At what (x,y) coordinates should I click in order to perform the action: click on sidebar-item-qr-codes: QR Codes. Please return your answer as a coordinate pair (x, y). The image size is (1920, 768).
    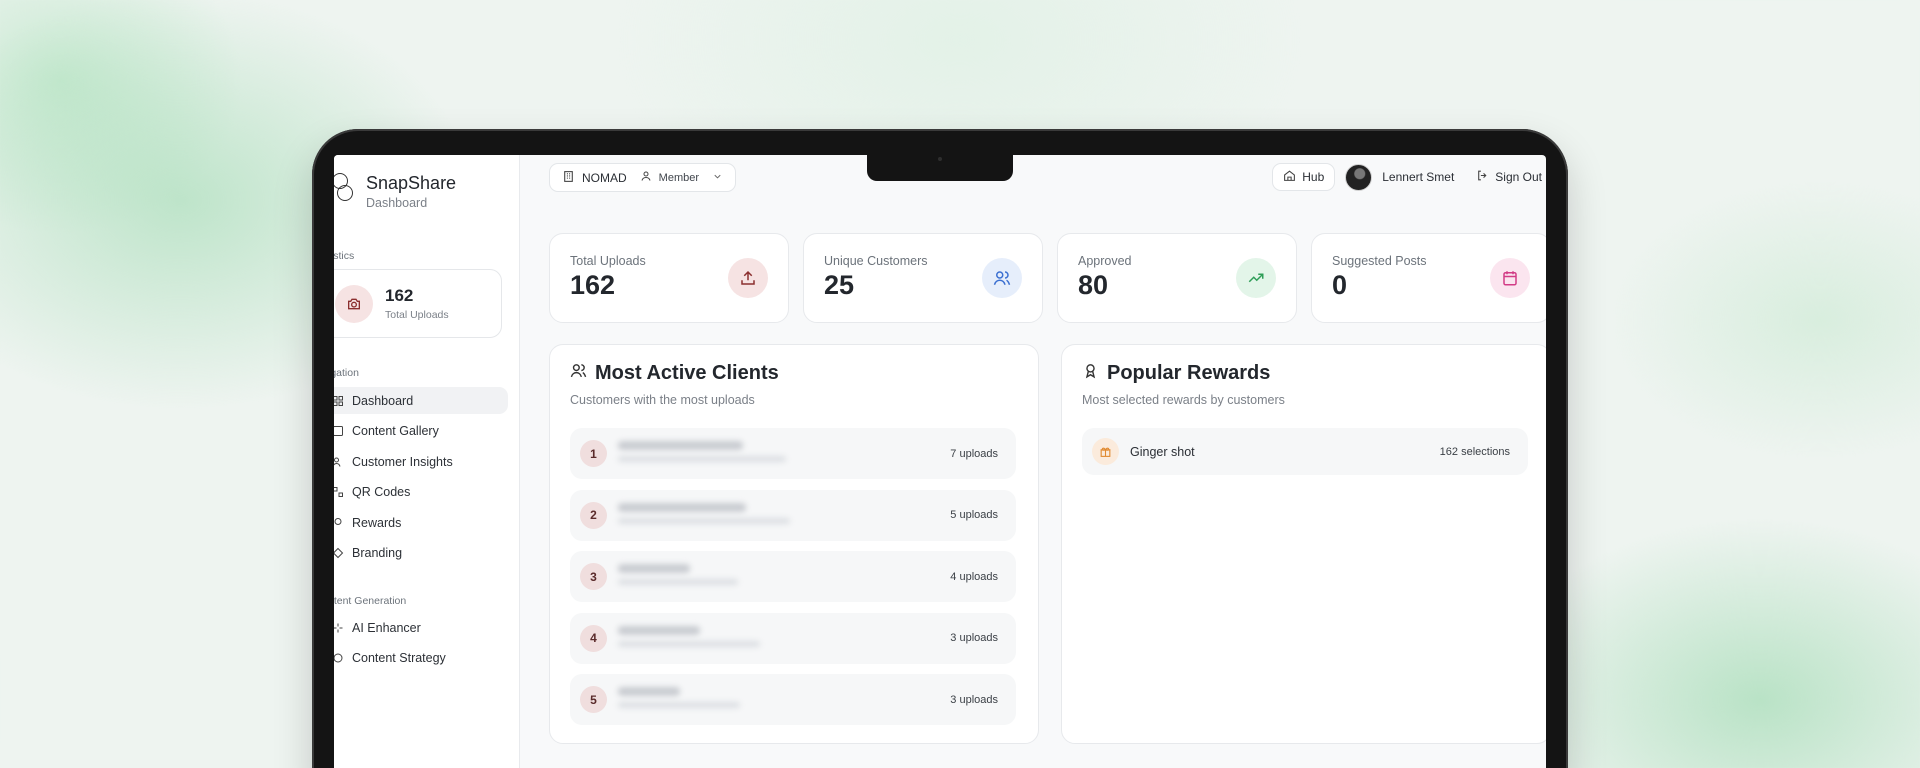
    Looking at the image, I should click on (421, 492).